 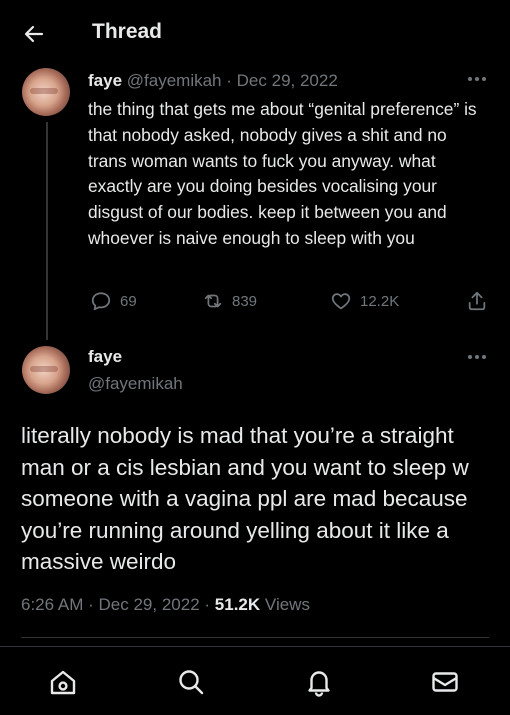 I want to click on post-time: 6:26 AM, so click(x=52, y=604).